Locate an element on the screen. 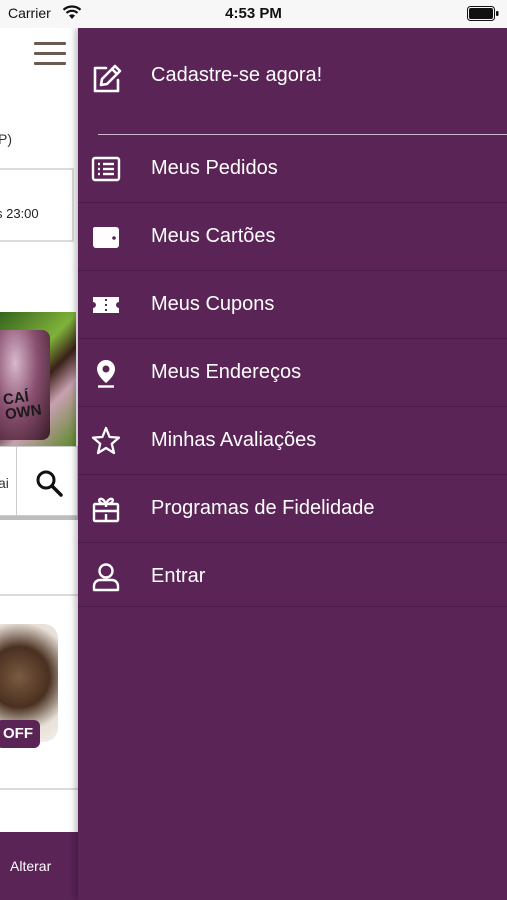 The height and width of the screenshot is (900, 507). star-icon is located at coordinates (106, 441).